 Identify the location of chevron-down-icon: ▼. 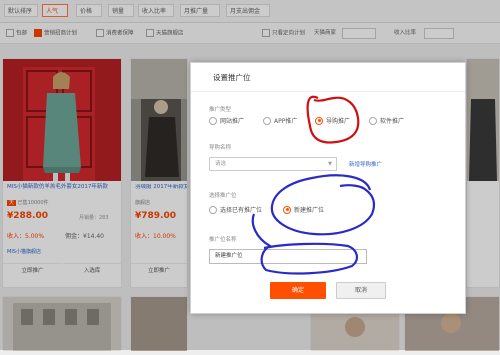
(330, 164).